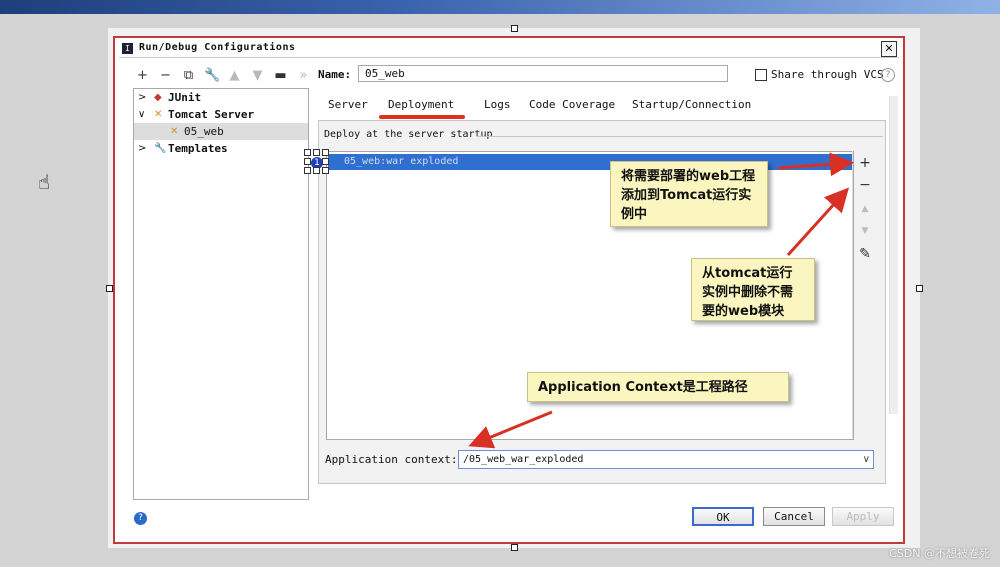 The width and height of the screenshot is (1000, 567). Describe the element at coordinates (422, 117) in the screenshot. I see `tab-highlight-annotation` at that location.